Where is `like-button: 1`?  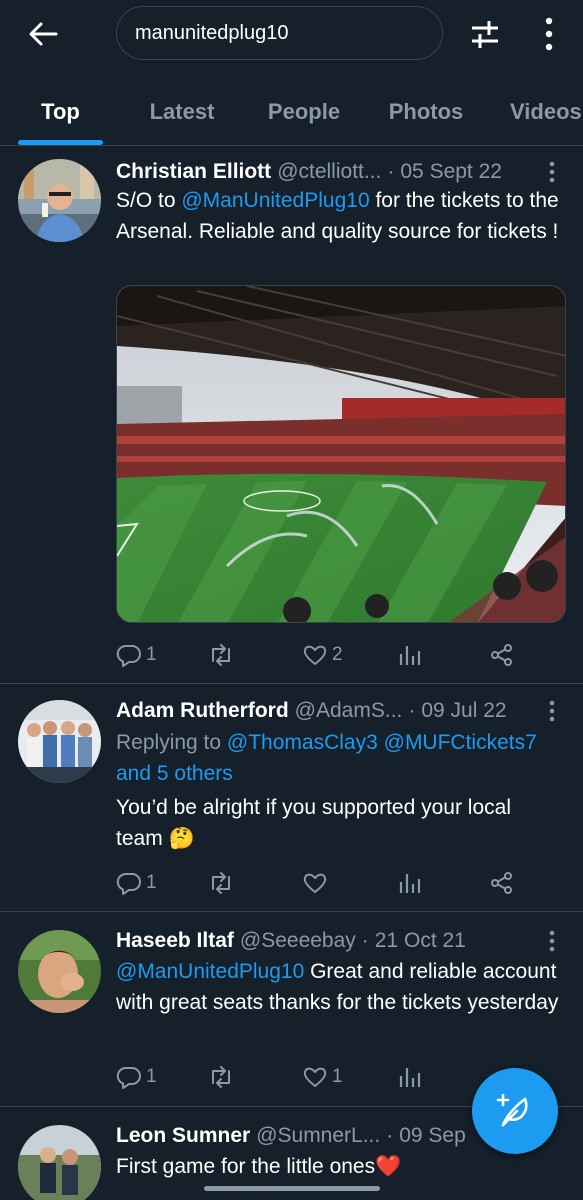
like-button: 1 is located at coordinates (322, 1077).